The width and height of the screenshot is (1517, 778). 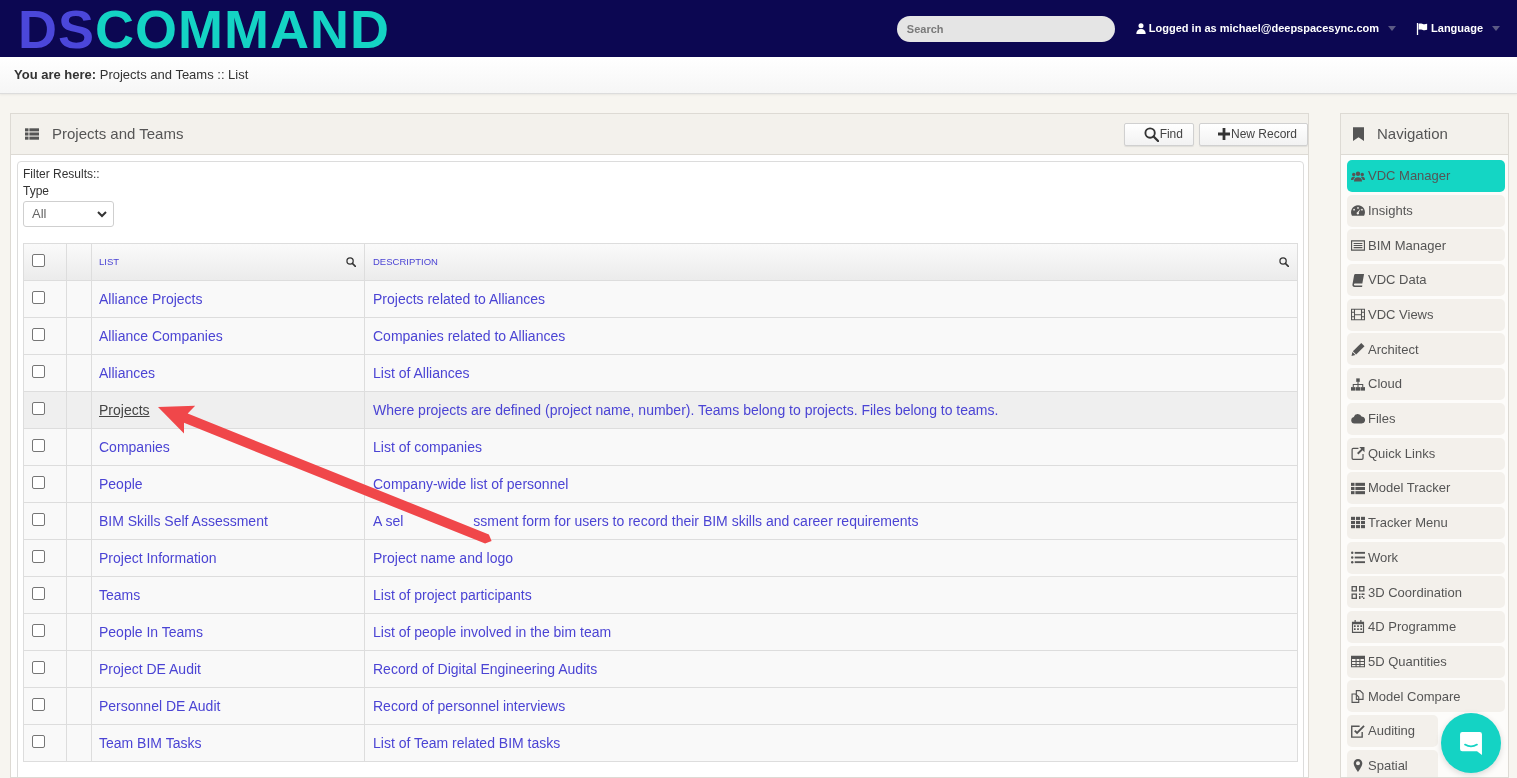 What do you see at coordinates (427, 447) in the screenshot?
I see `description-link: List of companies` at bounding box center [427, 447].